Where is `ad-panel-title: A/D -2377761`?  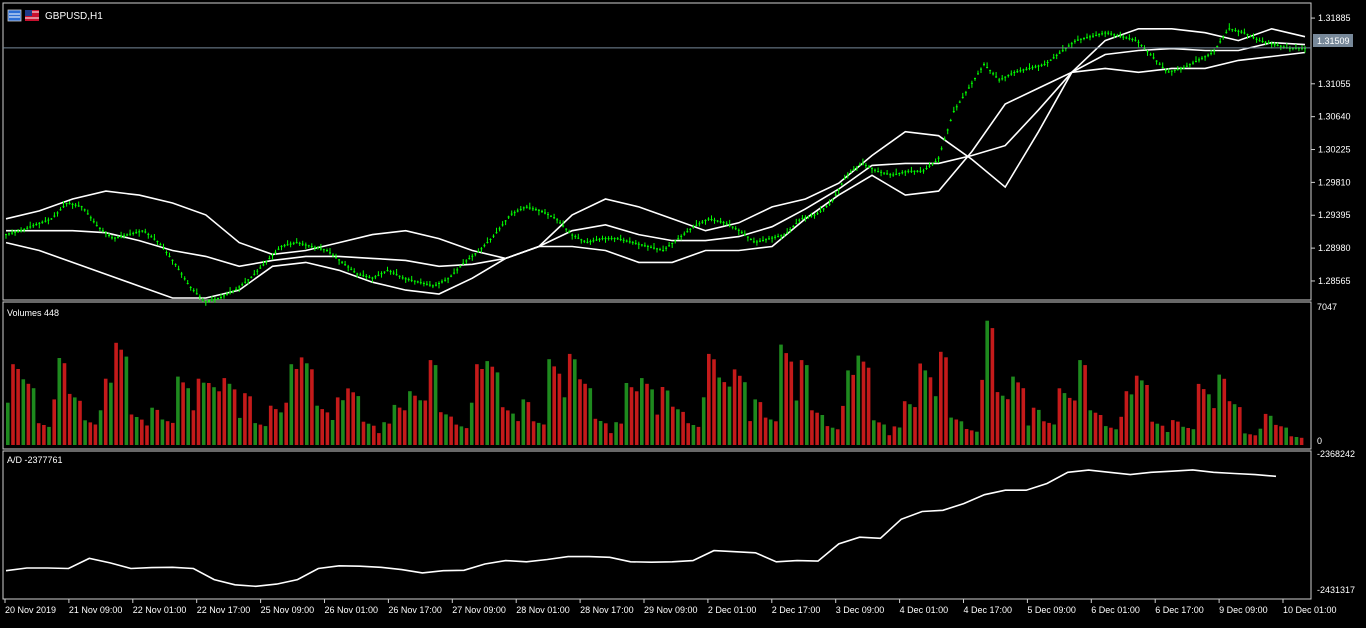 ad-panel-title: A/D -2377761 is located at coordinates (35, 460).